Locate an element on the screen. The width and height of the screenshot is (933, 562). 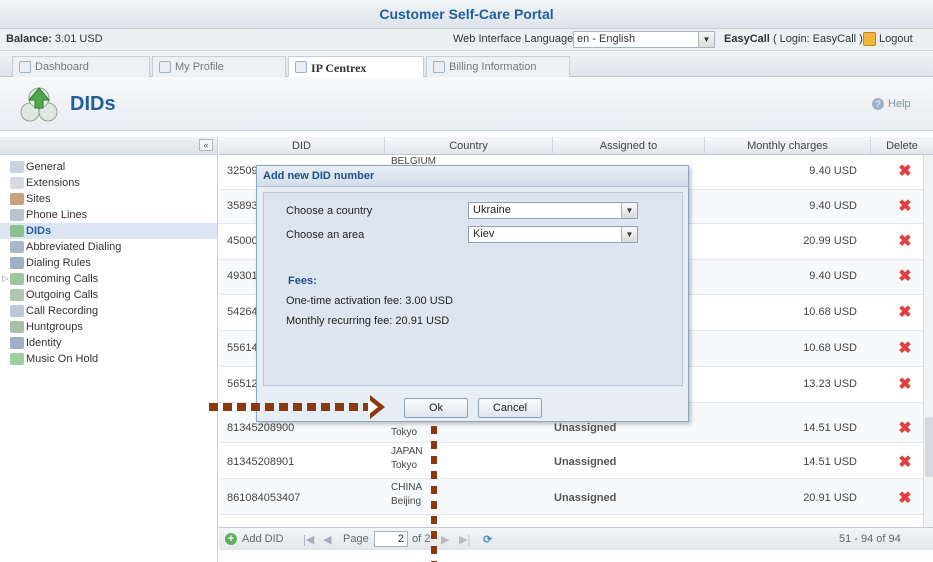
page-range: 51 - 94 of 94 is located at coordinates (870, 539).